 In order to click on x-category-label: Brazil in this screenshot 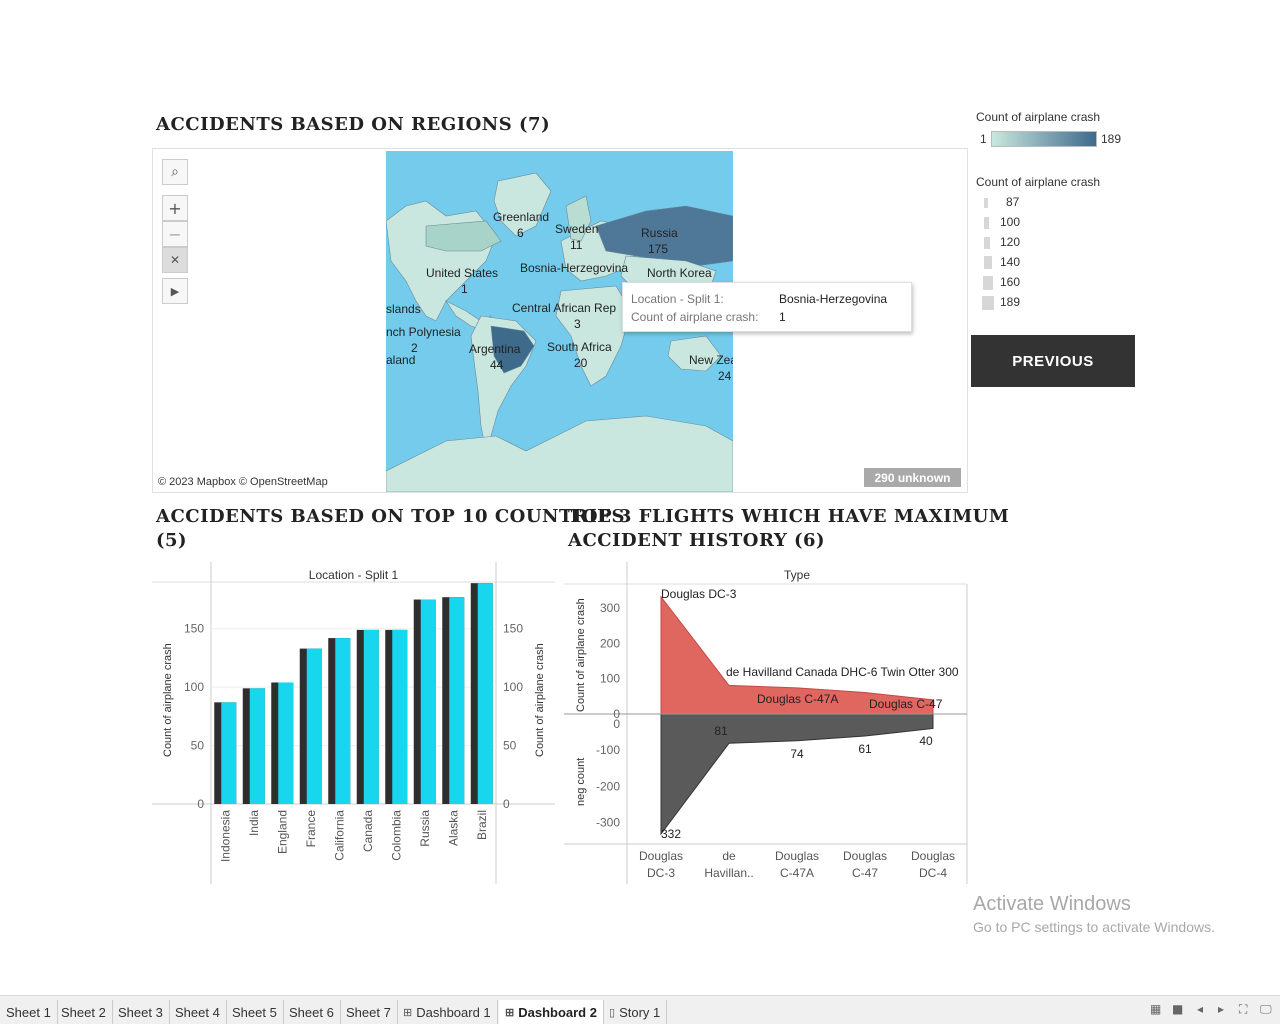, I will do `click(482, 825)`.